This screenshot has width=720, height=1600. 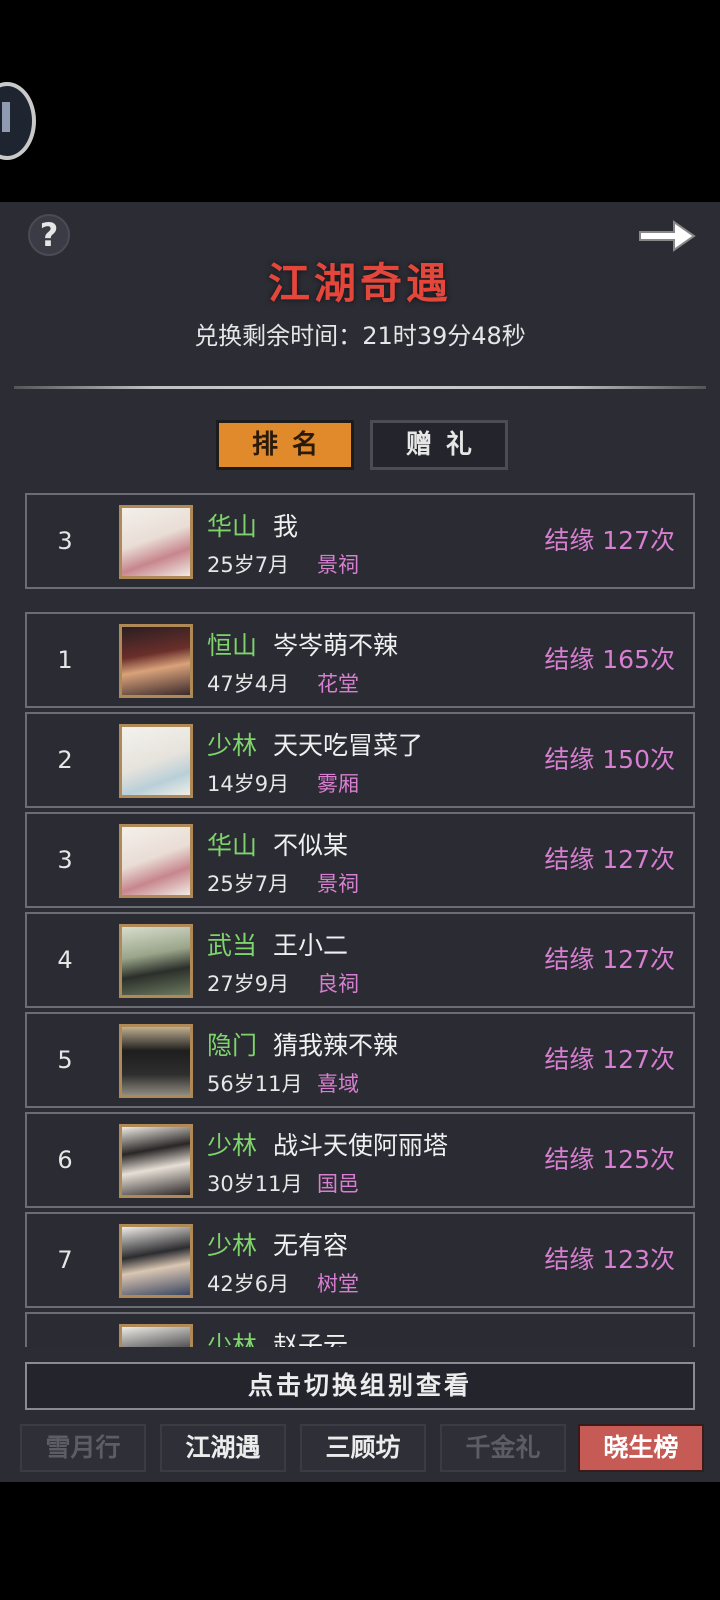 I want to click on residence: 花堂, so click(x=338, y=684).